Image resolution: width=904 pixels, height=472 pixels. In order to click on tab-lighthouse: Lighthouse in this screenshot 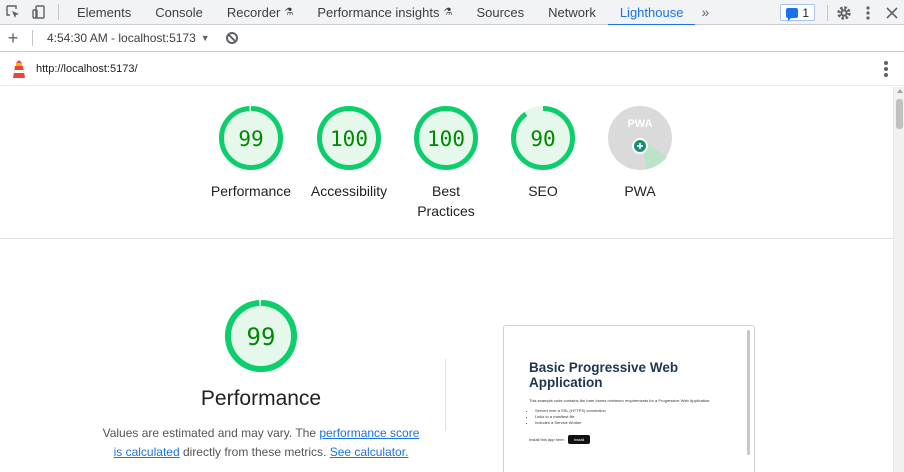, I will do `click(651, 13)`.